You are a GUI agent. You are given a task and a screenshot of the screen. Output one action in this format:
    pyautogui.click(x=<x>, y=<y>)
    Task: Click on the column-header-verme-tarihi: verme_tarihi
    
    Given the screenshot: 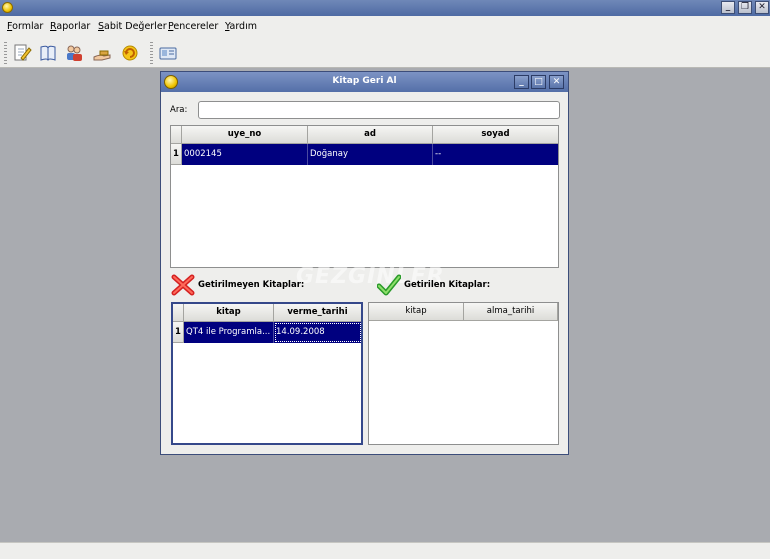 What is the action you would take?
    pyautogui.click(x=317, y=313)
    